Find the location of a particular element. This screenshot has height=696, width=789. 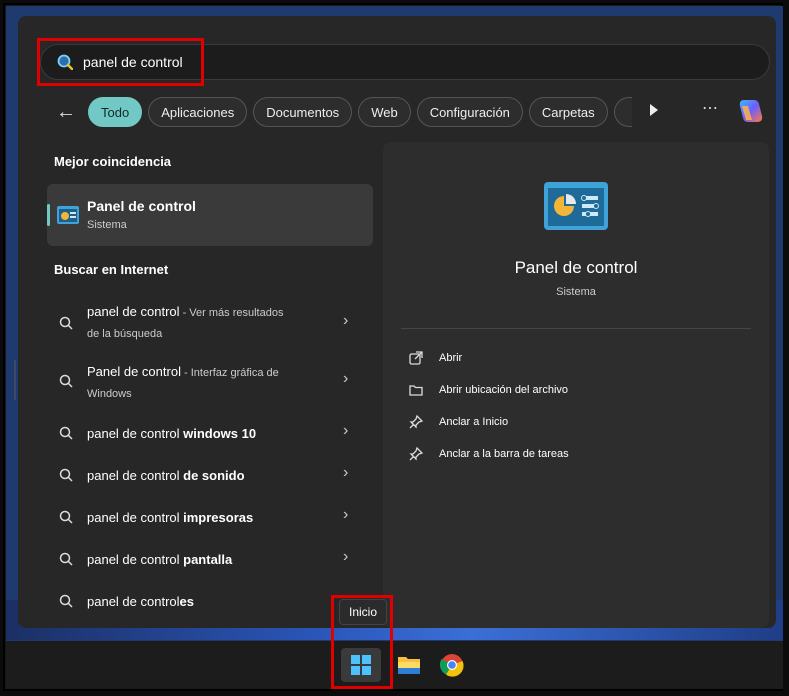

desktop-edge-mark is located at coordinates (15, 380).